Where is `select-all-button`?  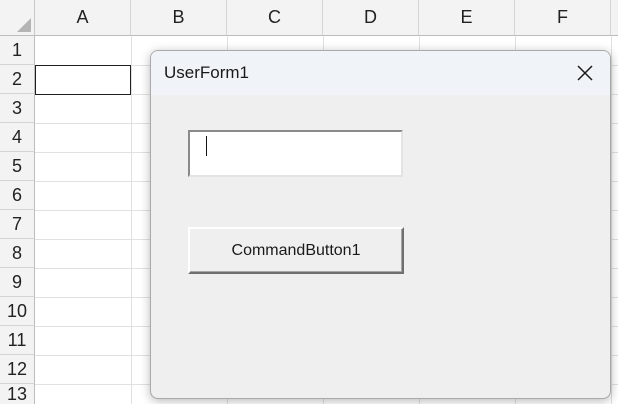 select-all-button is located at coordinates (17, 18).